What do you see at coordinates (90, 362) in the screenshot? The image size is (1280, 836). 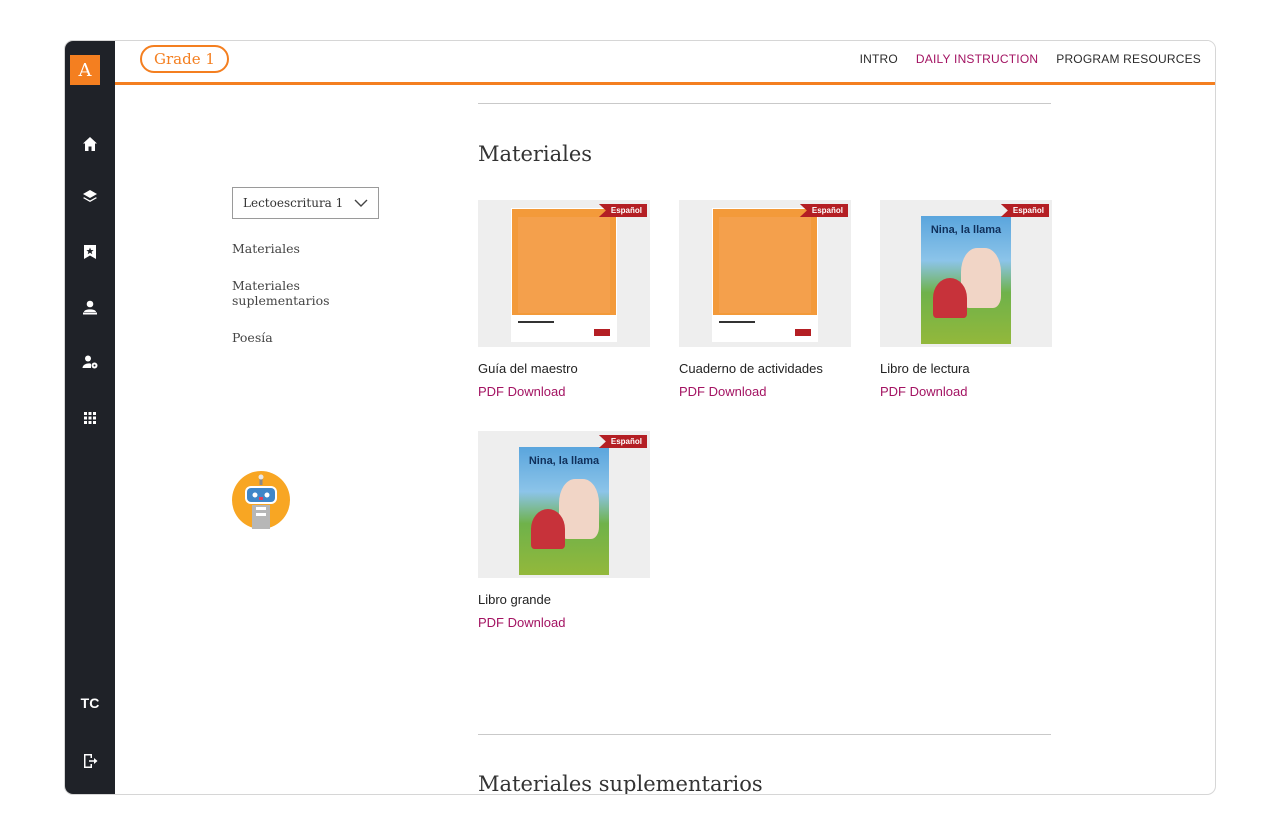 I see `user-settings-icon` at bounding box center [90, 362].